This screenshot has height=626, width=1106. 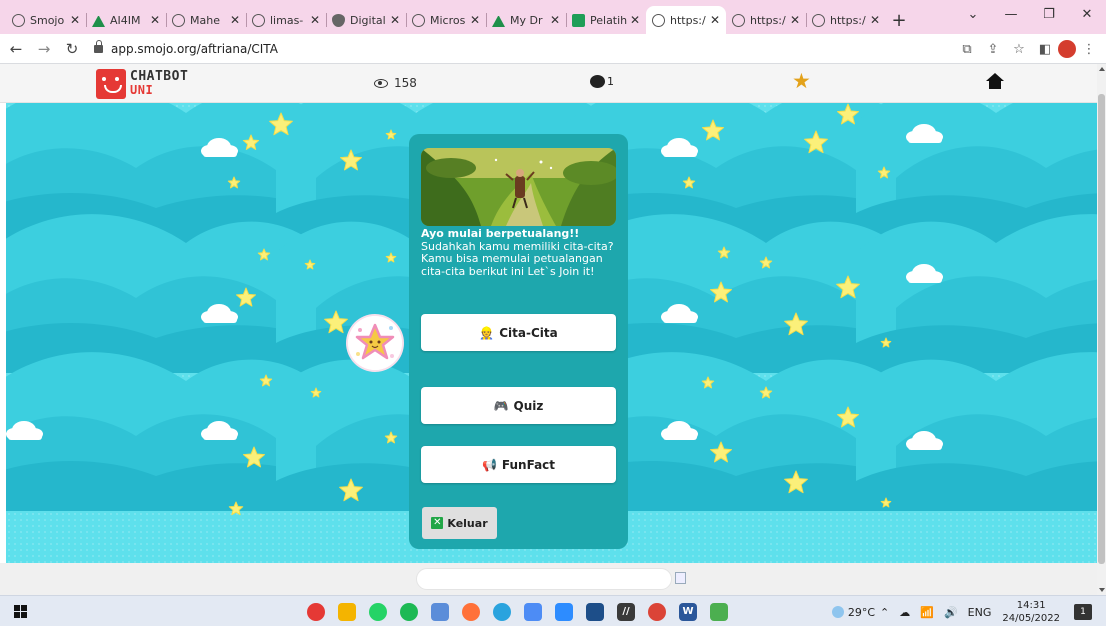 I want to click on browser-tab: limas- ✕, so click(x=286, y=20).